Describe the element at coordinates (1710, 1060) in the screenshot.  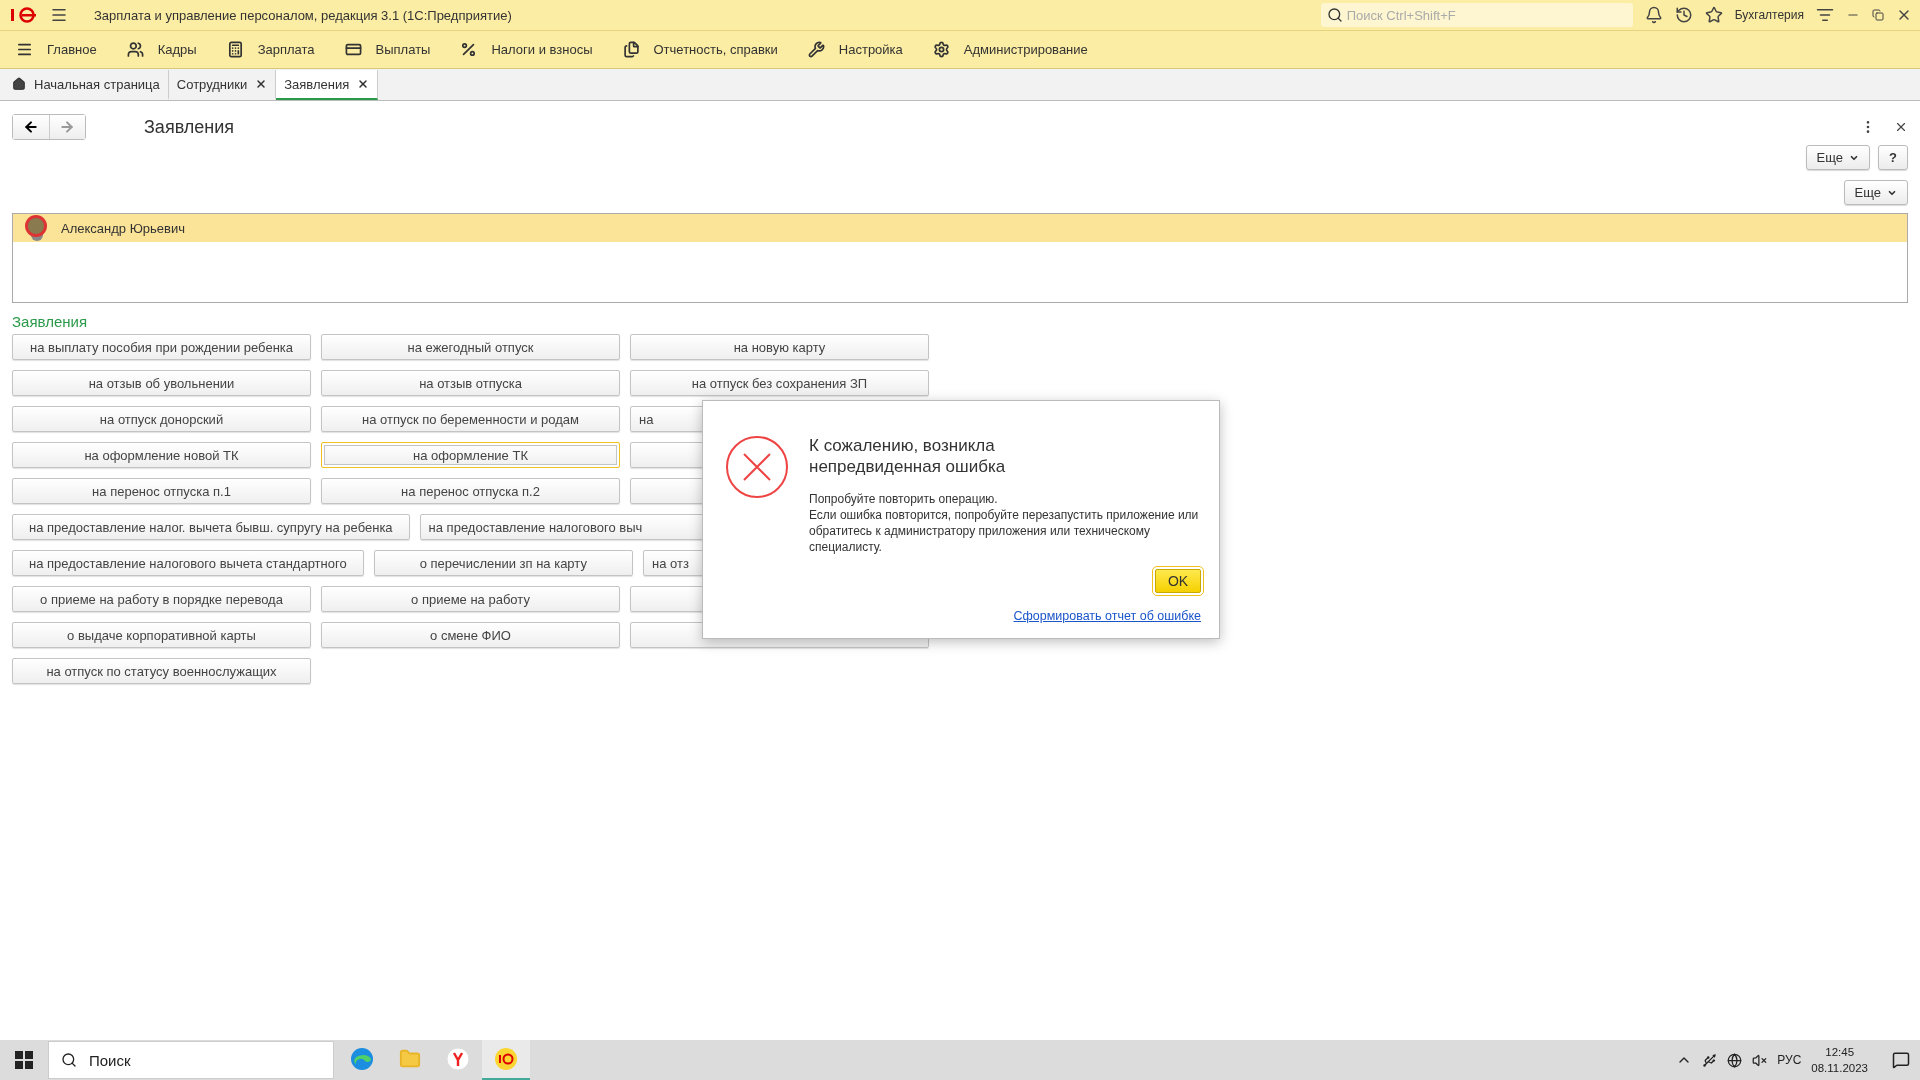
I see `usb-icon` at that location.